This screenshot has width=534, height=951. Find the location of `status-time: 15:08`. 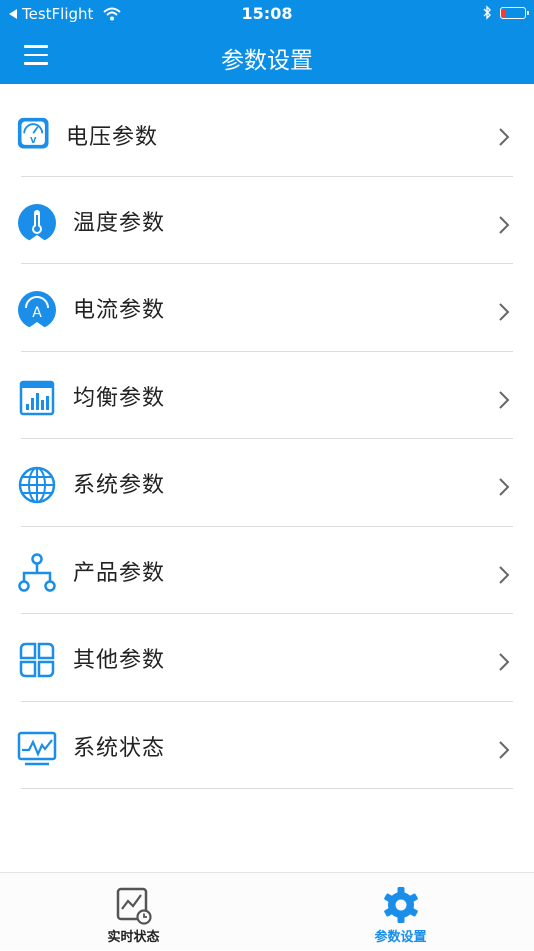

status-time: 15:08 is located at coordinates (267, 13).